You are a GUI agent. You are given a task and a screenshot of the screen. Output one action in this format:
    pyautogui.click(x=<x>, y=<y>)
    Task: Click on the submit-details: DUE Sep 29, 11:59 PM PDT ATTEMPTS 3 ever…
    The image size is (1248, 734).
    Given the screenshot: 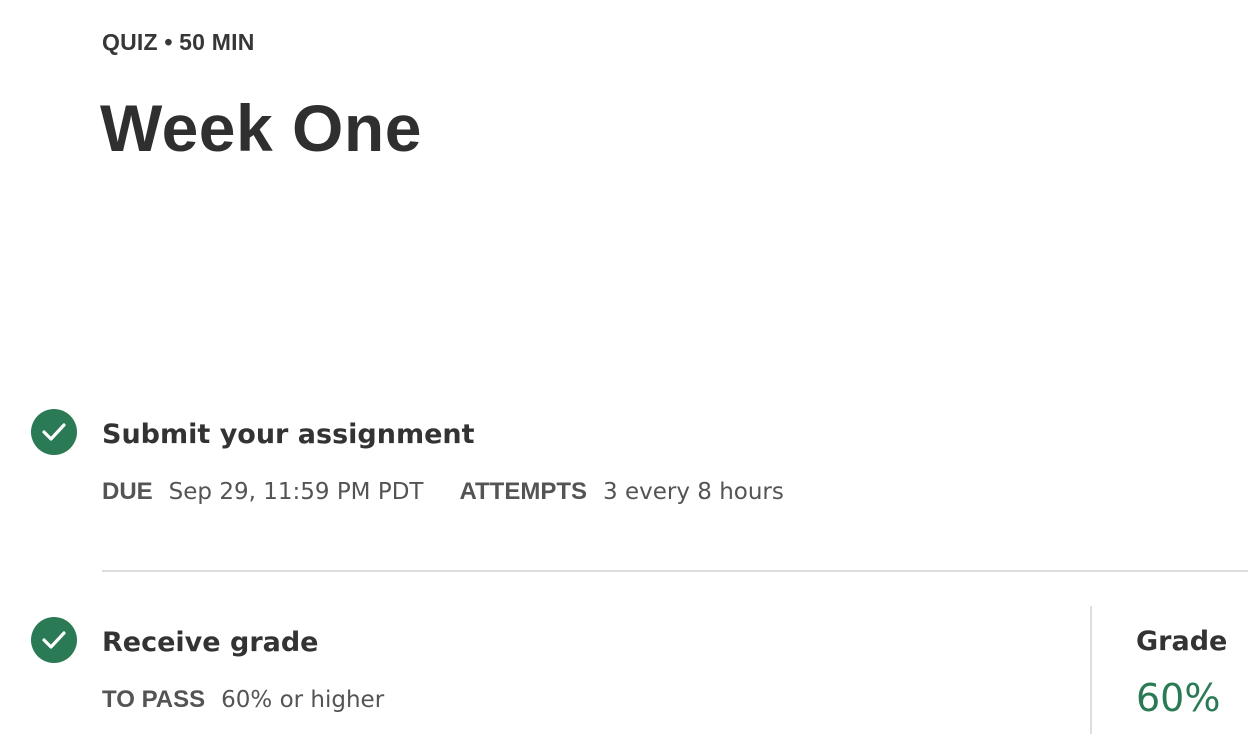 What is the action you would take?
    pyautogui.click(x=461, y=492)
    